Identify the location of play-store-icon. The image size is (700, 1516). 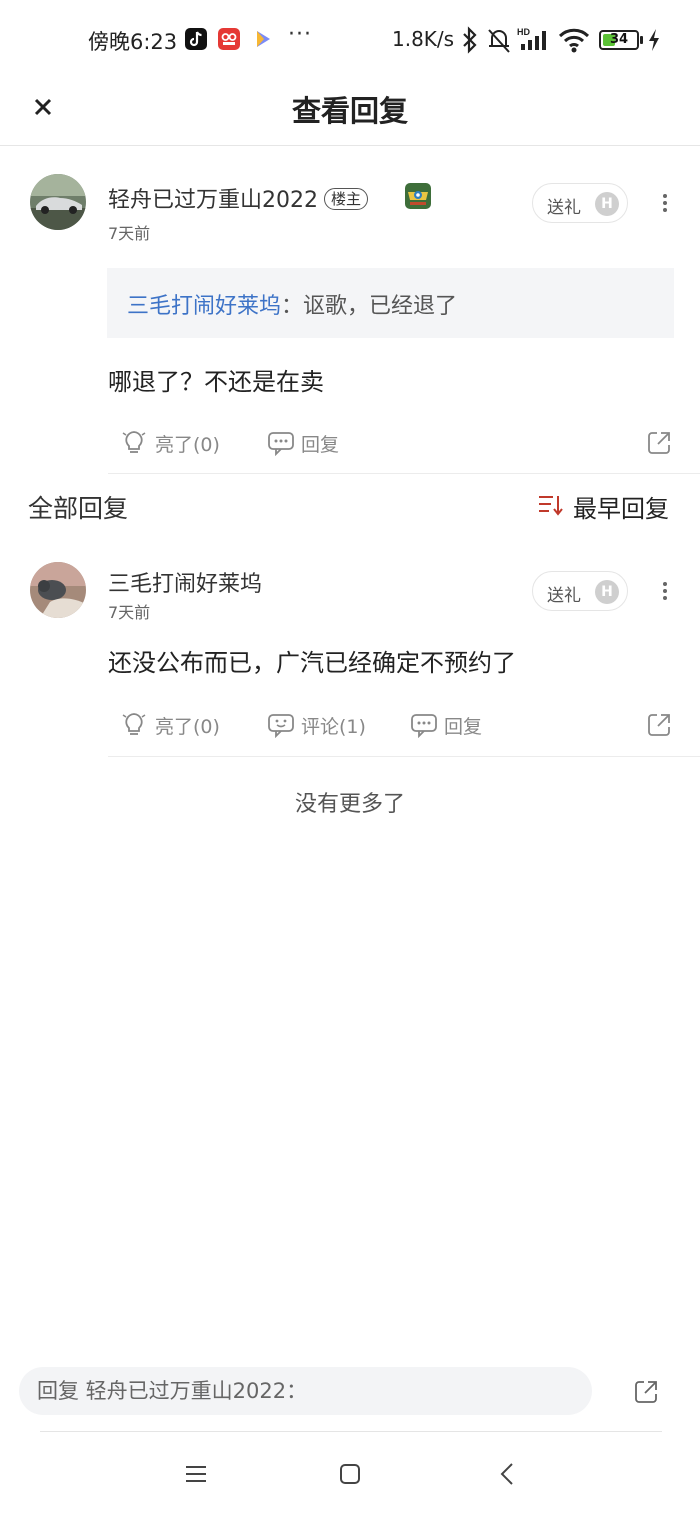
(263, 39).